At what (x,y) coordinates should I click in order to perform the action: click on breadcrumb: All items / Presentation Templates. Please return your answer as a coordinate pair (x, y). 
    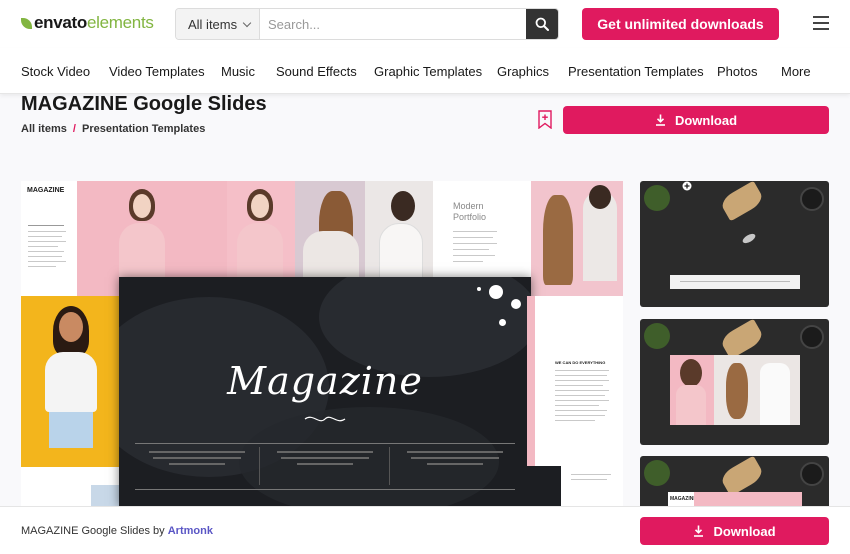
    Looking at the image, I should click on (113, 129).